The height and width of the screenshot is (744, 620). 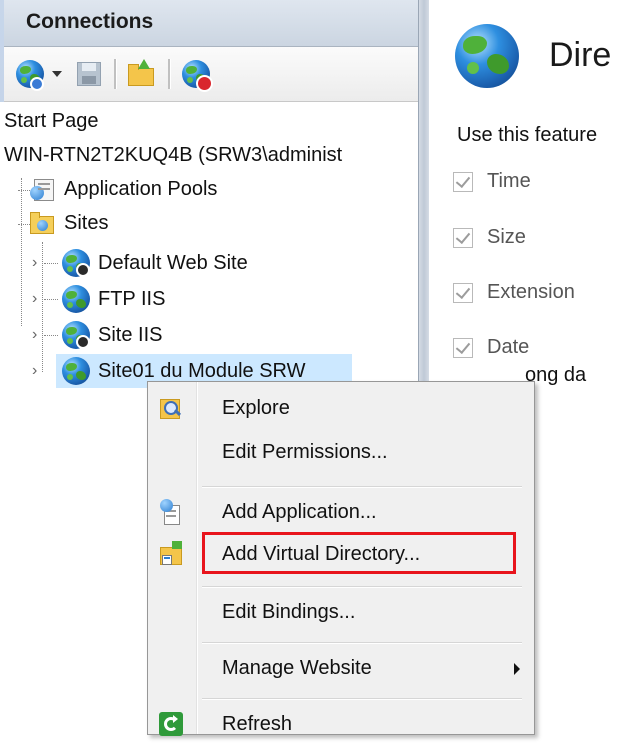 What do you see at coordinates (89, 74) in the screenshot?
I see `save-icon` at bounding box center [89, 74].